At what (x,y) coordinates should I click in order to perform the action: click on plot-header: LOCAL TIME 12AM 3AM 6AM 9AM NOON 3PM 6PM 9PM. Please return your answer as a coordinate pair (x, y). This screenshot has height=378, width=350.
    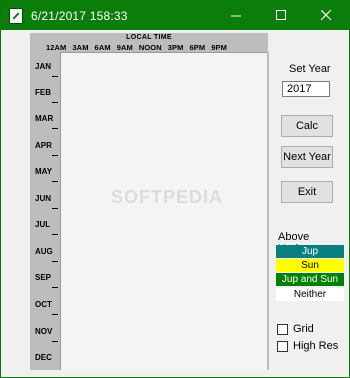
    Looking at the image, I should click on (149, 42).